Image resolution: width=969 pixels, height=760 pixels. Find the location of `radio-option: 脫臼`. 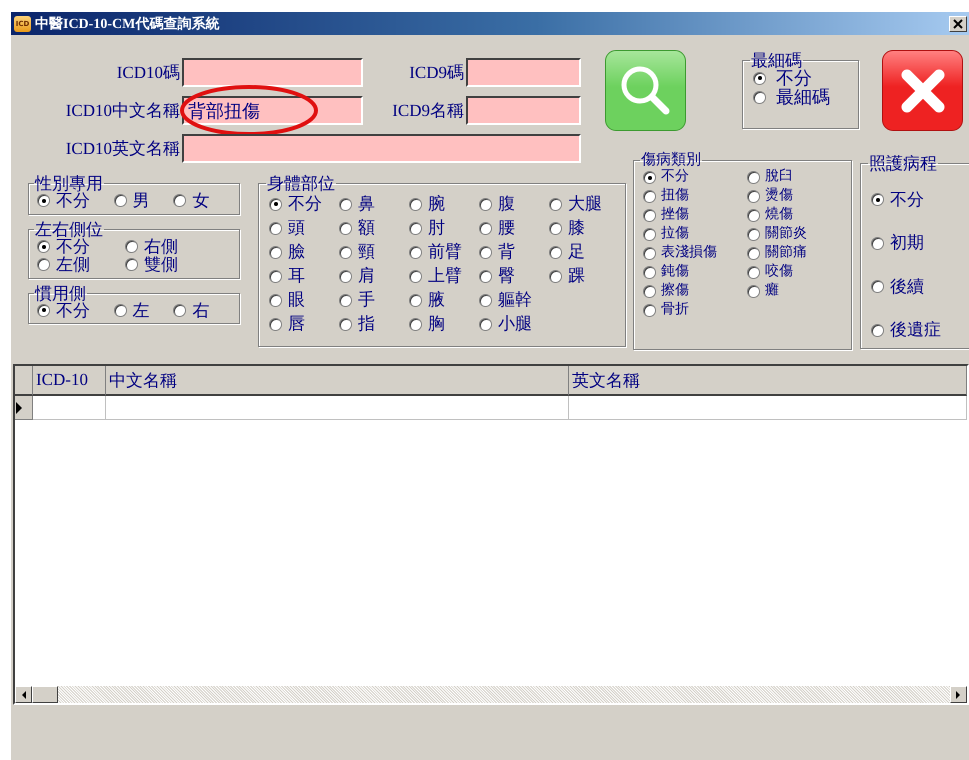

radio-option: 脫臼 is located at coordinates (797, 177).